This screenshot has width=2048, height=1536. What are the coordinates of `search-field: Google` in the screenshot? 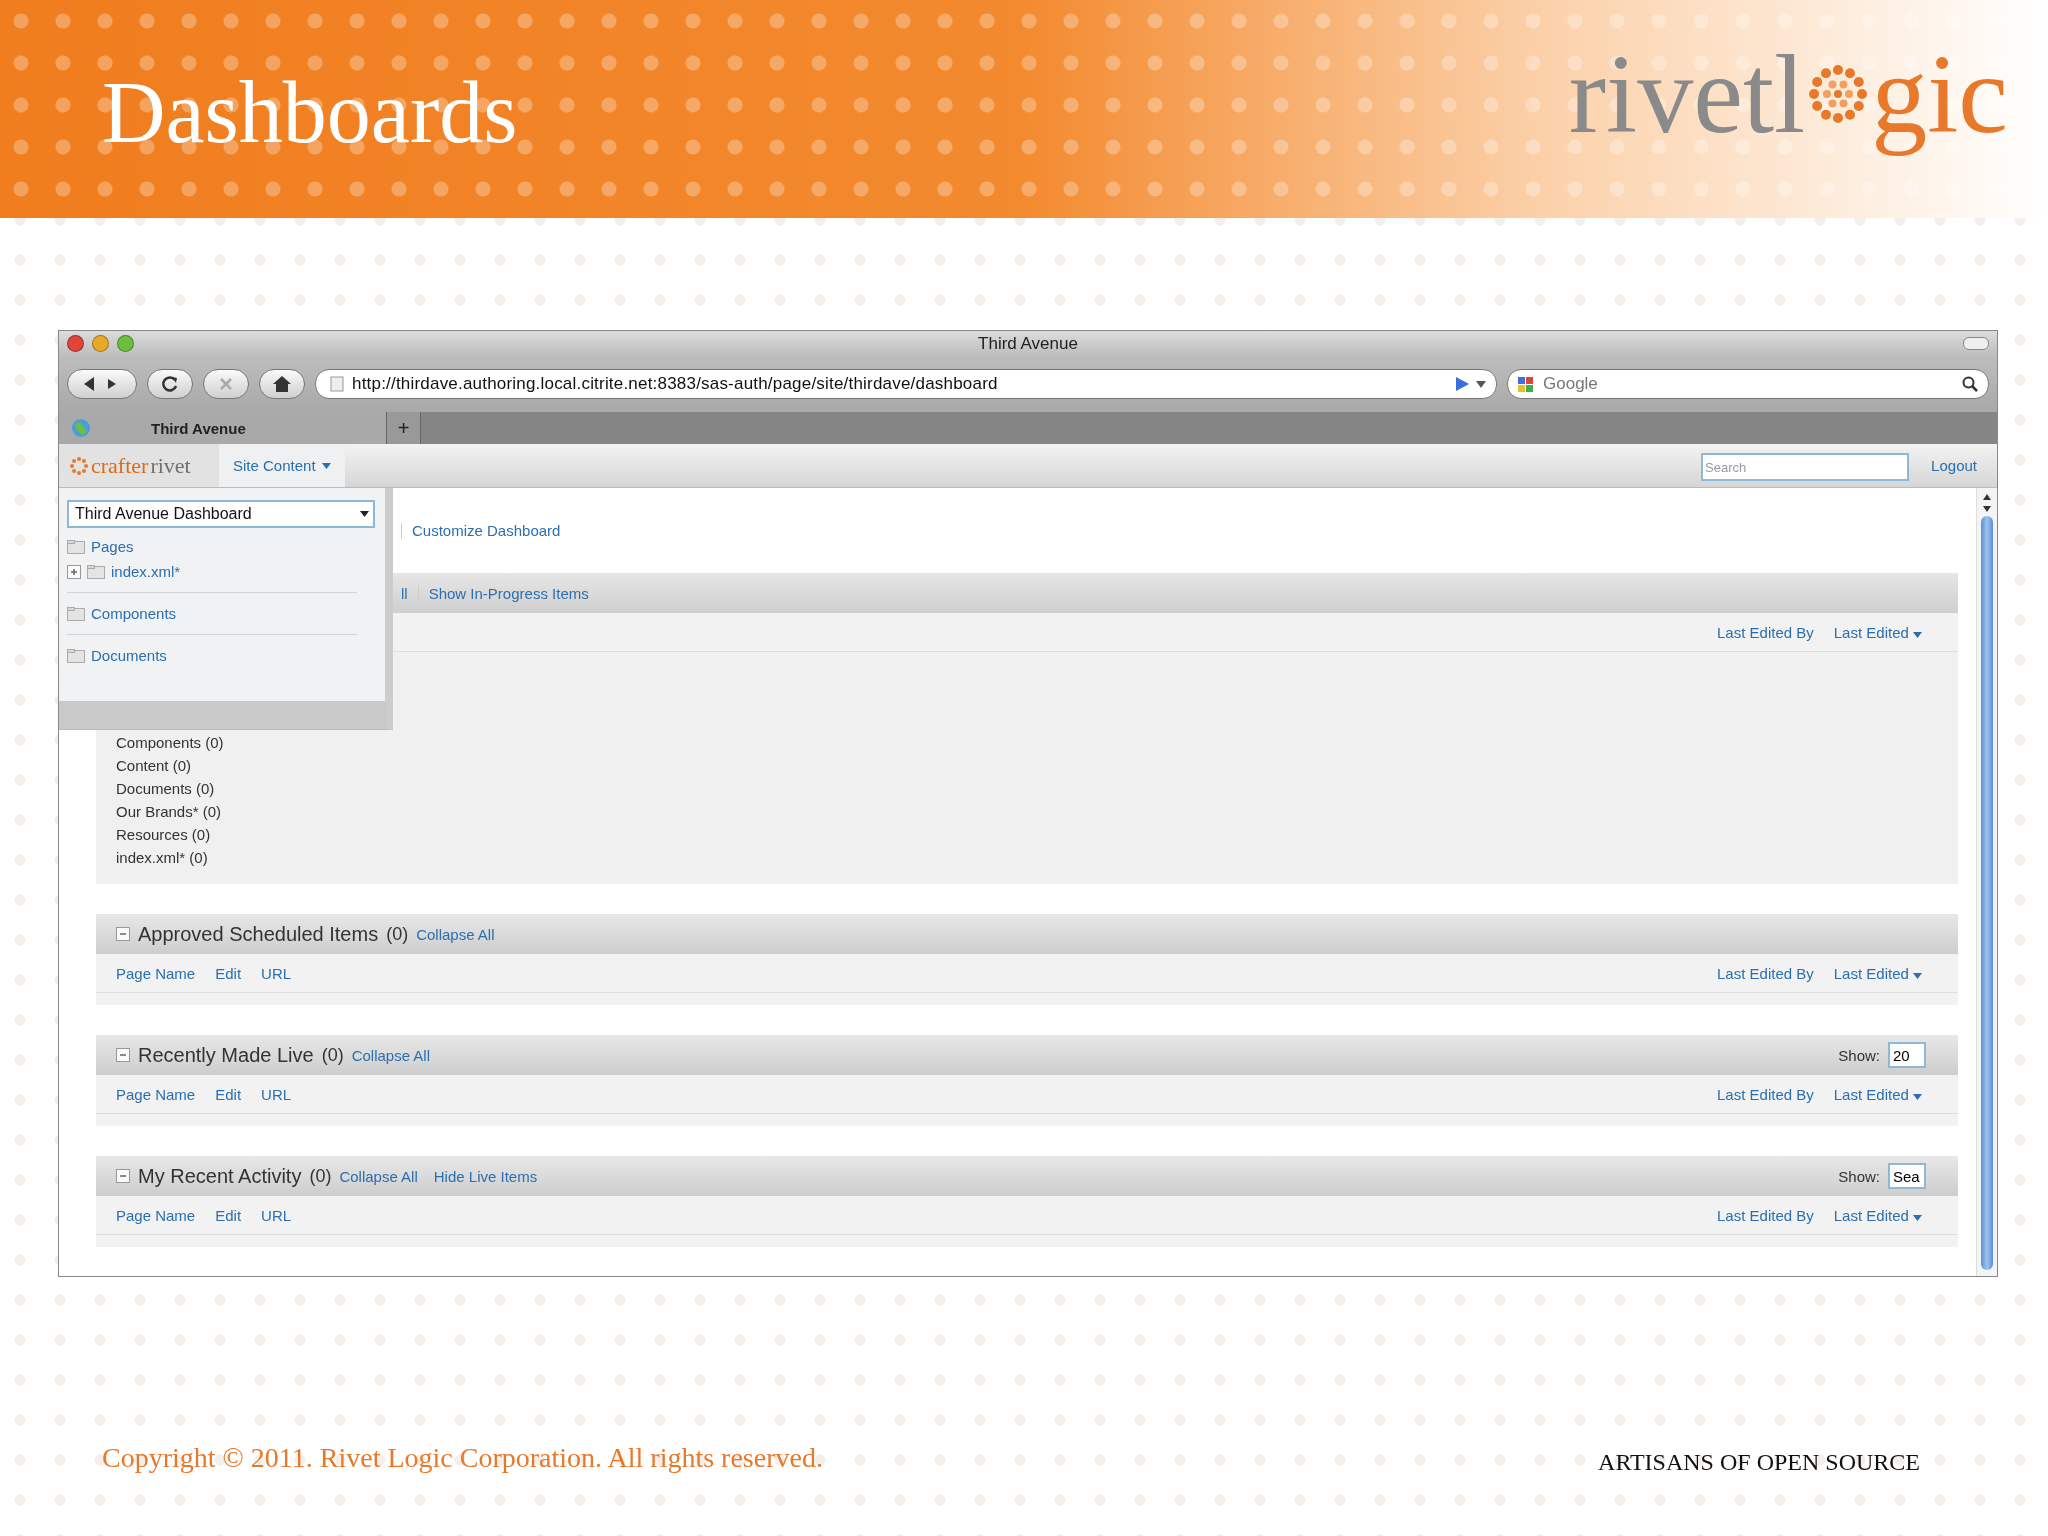 It's located at (1747, 384).